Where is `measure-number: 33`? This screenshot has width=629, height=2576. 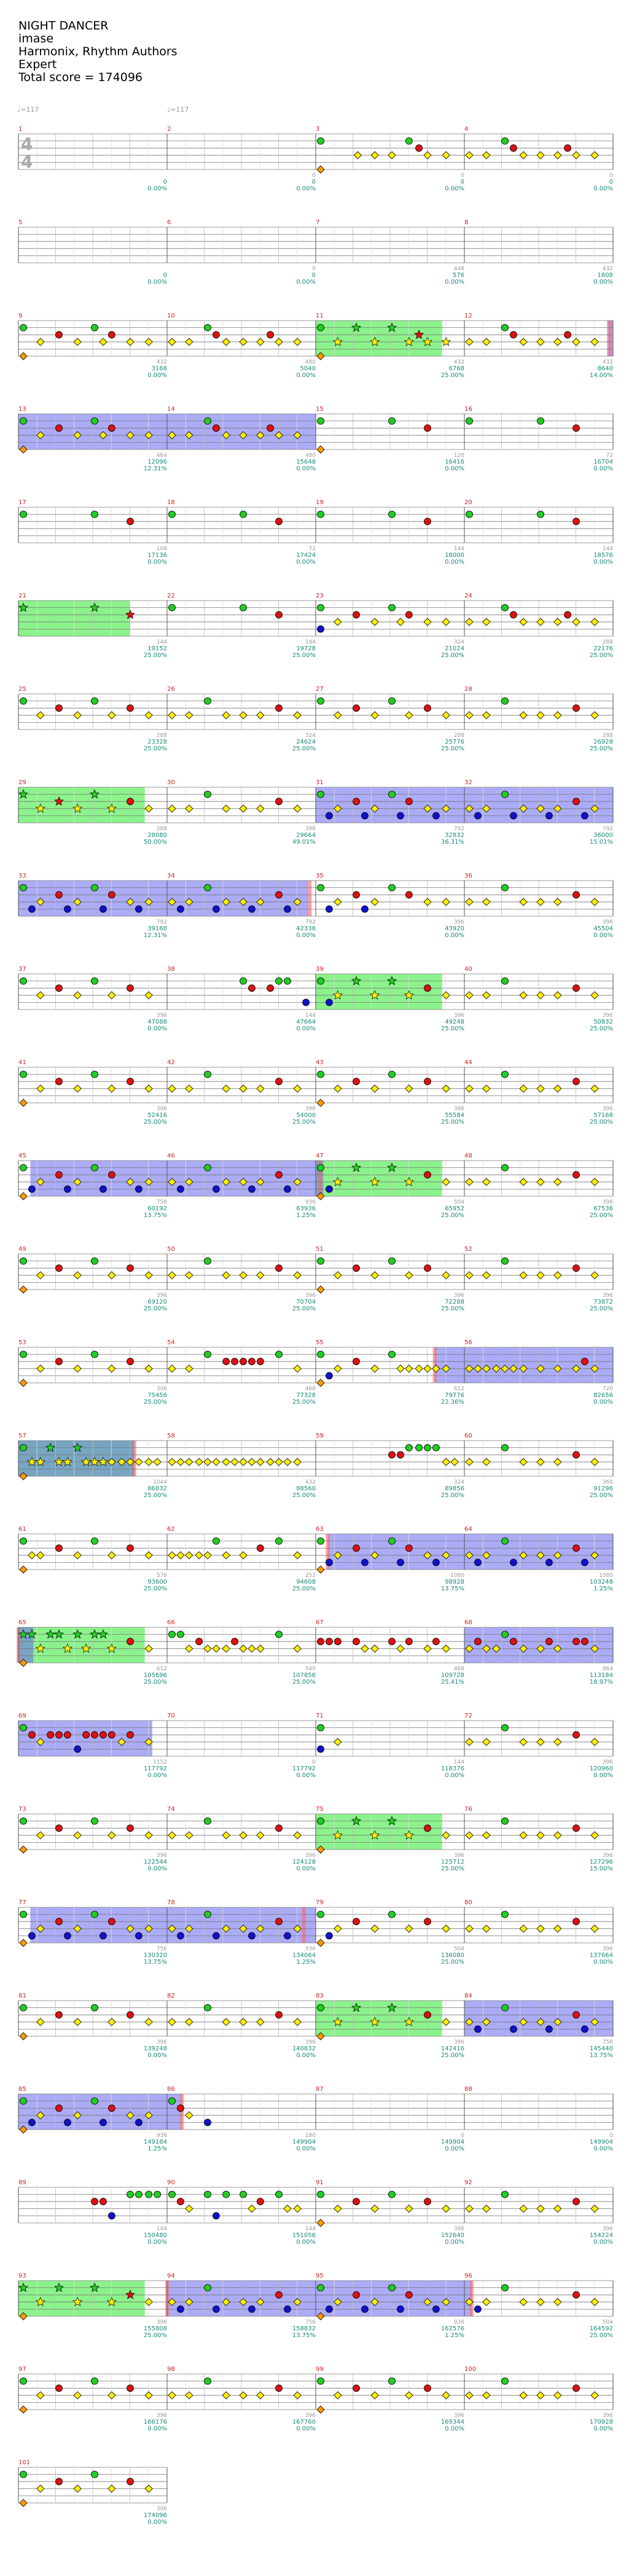 measure-number: 33 is located at coordinates (22, 876).